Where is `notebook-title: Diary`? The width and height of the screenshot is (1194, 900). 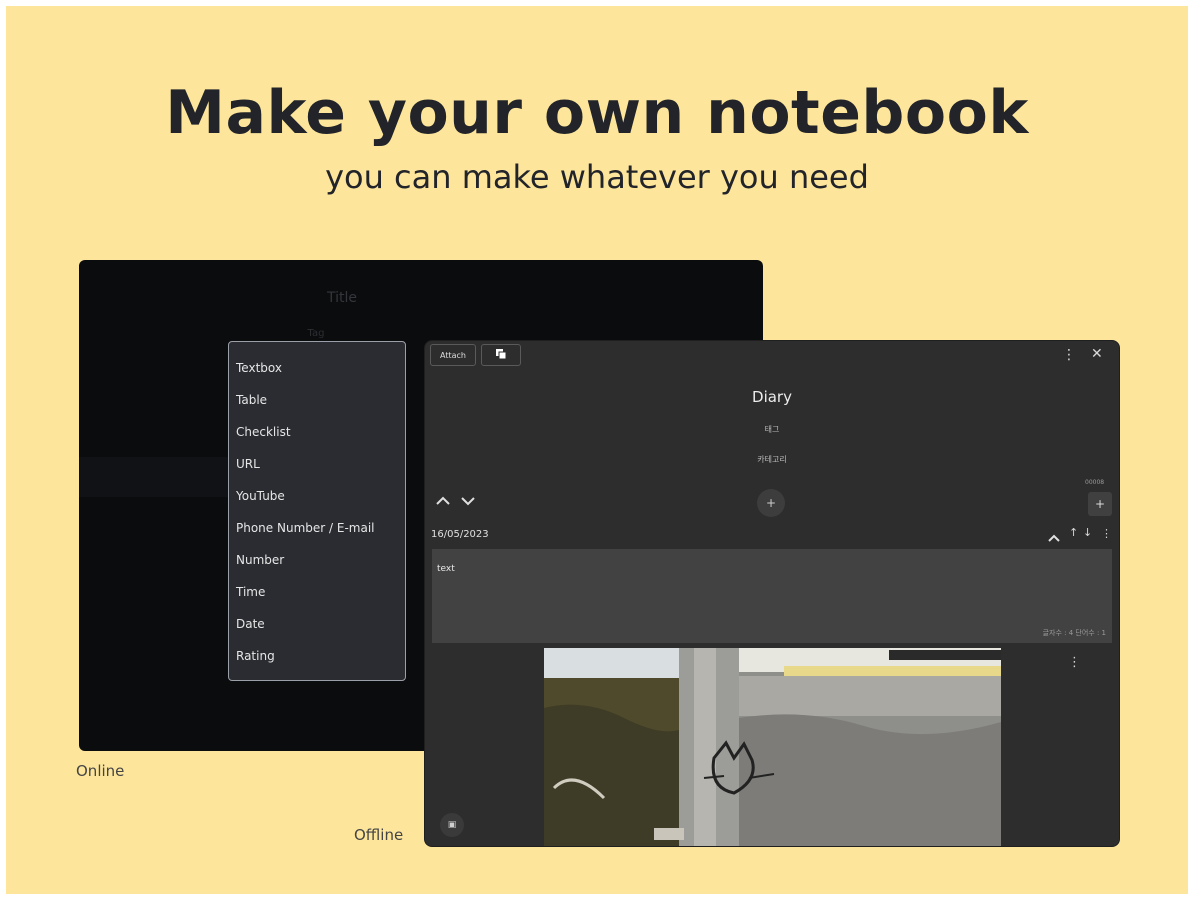 notebook-title: Diary is located at coordinates (772, 397).